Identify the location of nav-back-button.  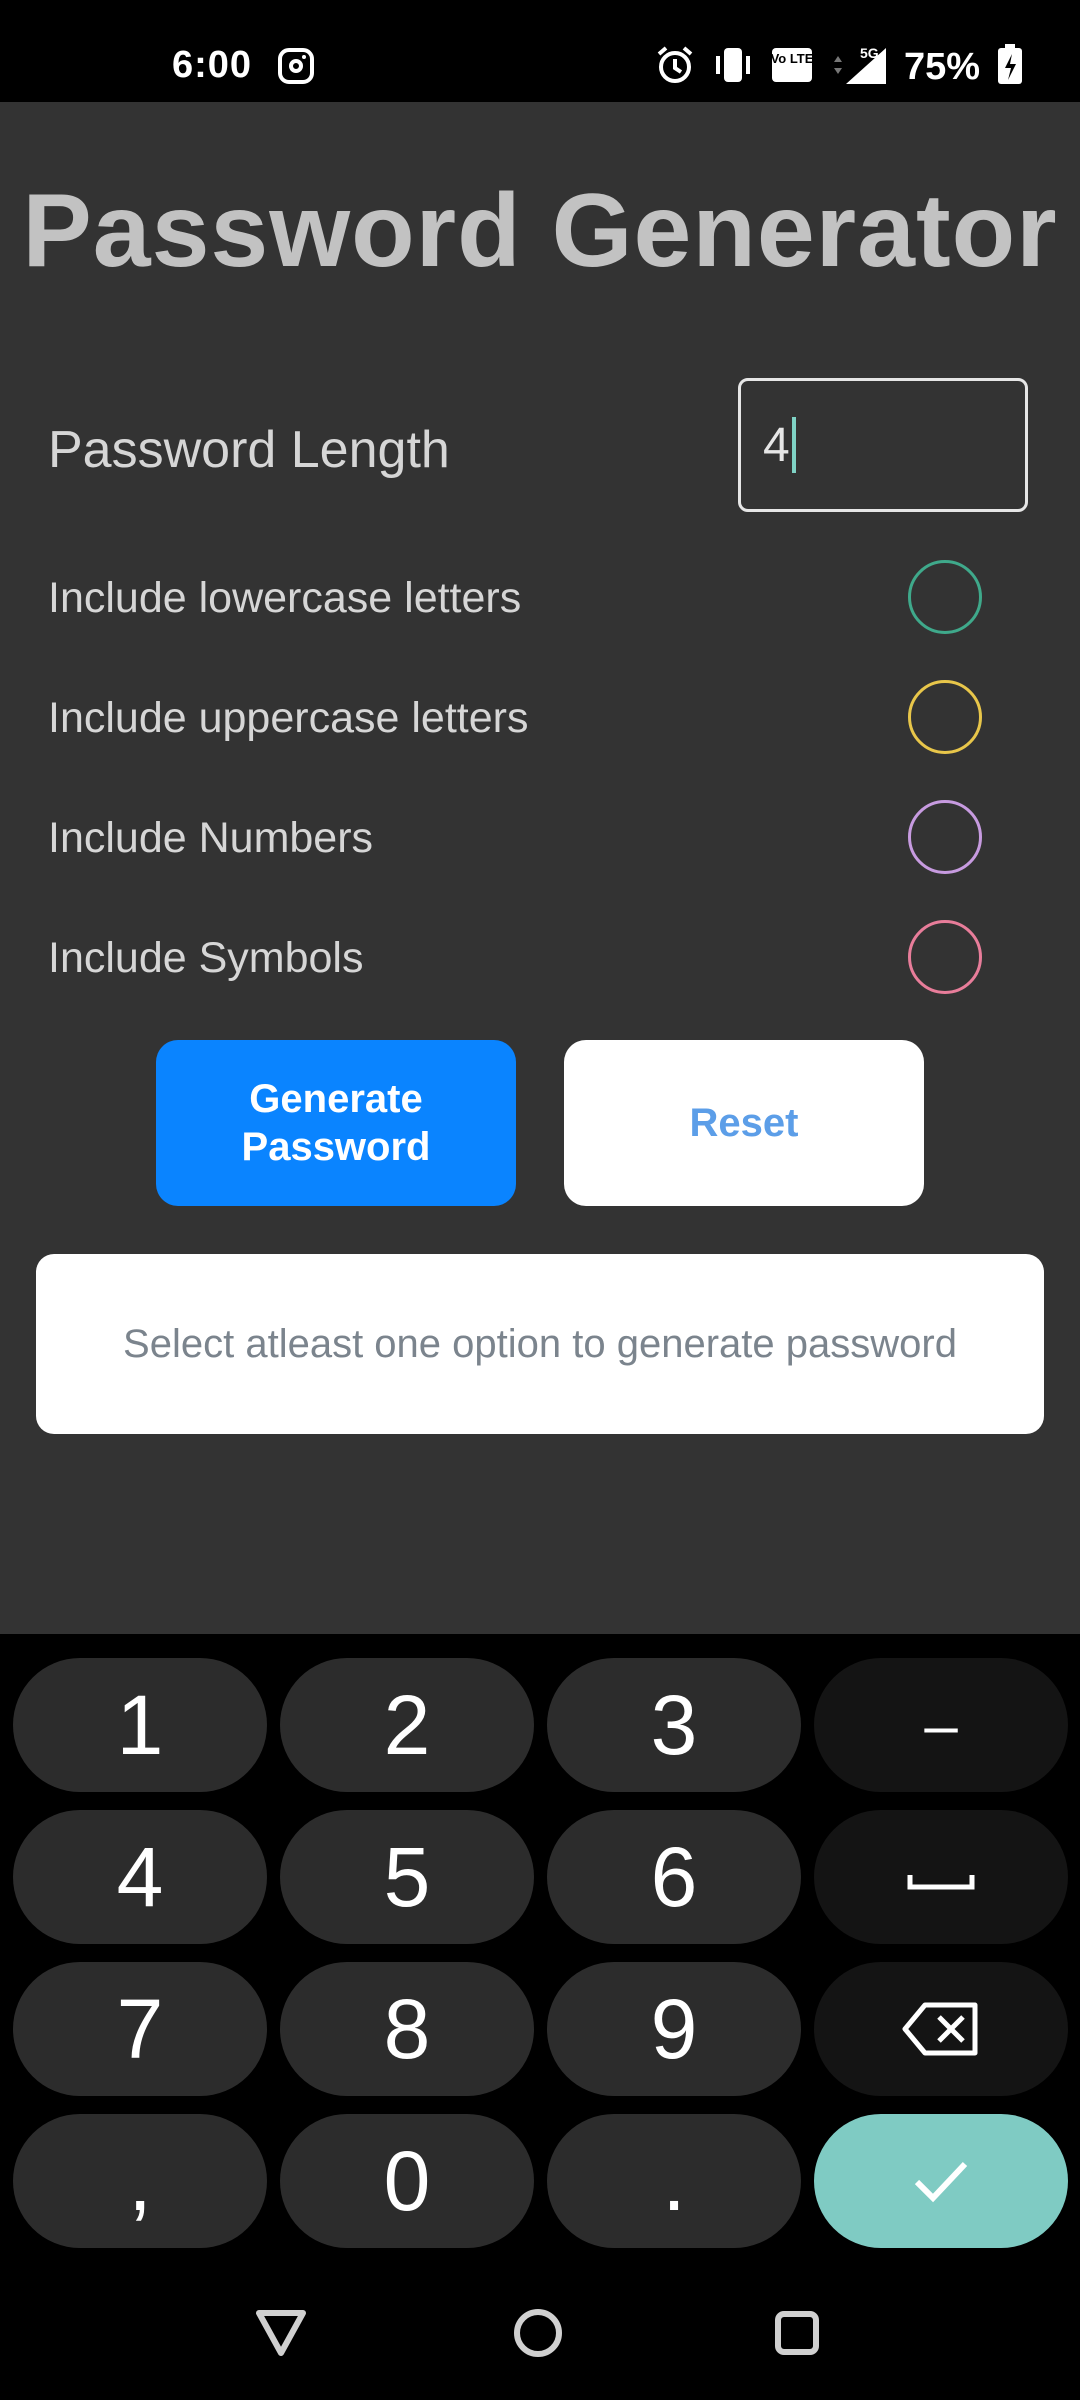
(281, 2333).